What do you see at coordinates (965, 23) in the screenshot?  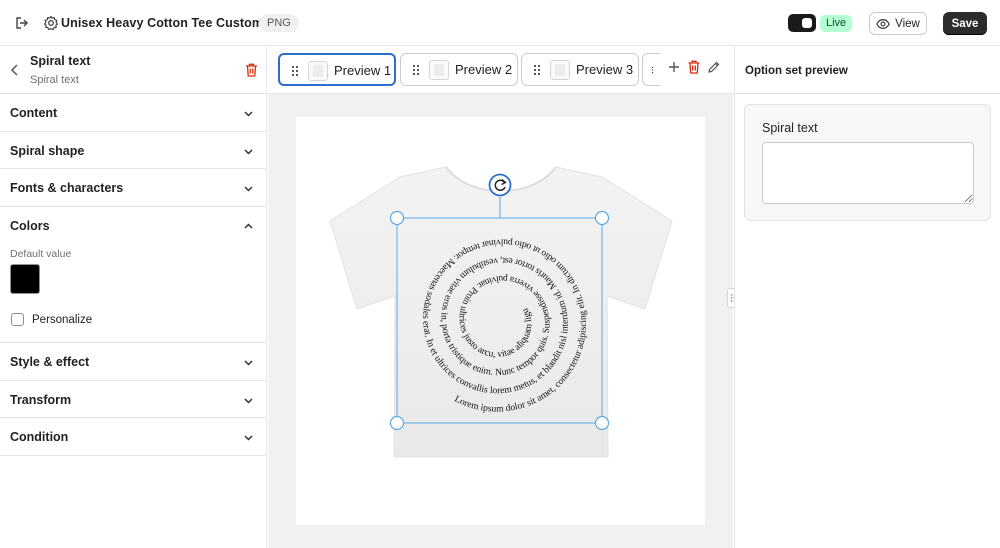 I see `save-button: Save` at bounding box center [965, 23].